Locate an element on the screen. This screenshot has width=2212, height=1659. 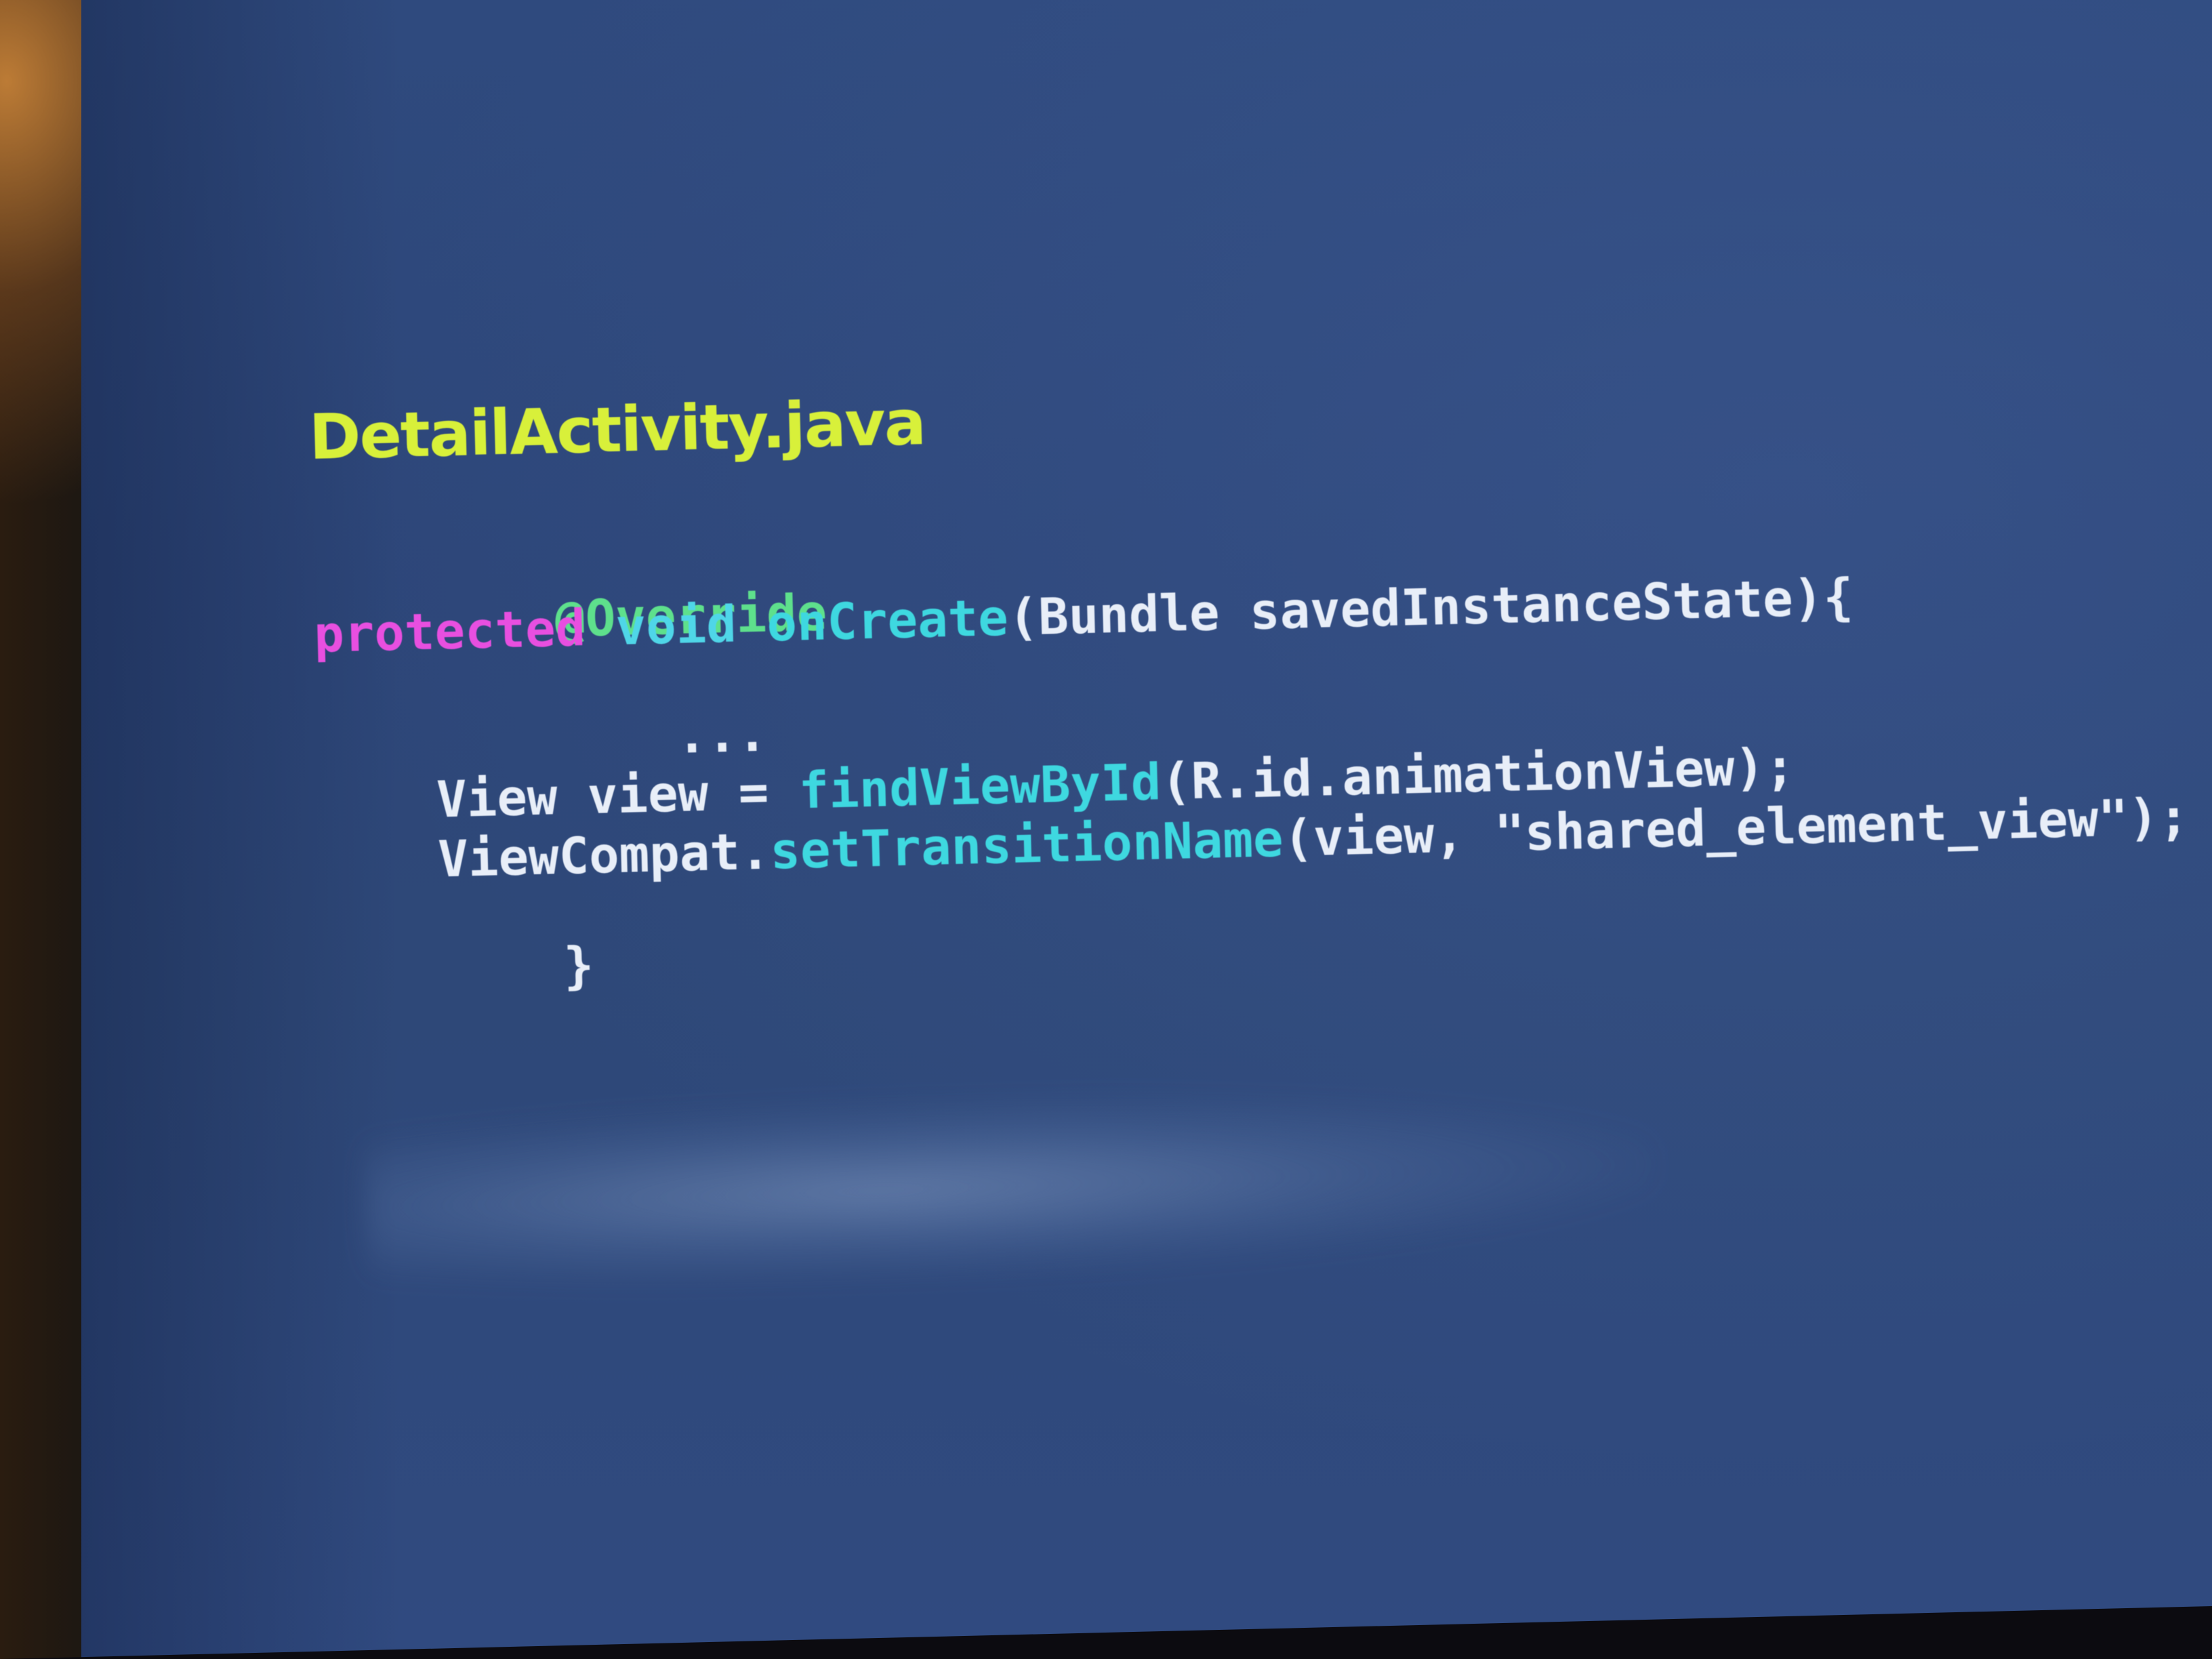
find-view-method-token: findViewById is located at coordinates (980, 787).